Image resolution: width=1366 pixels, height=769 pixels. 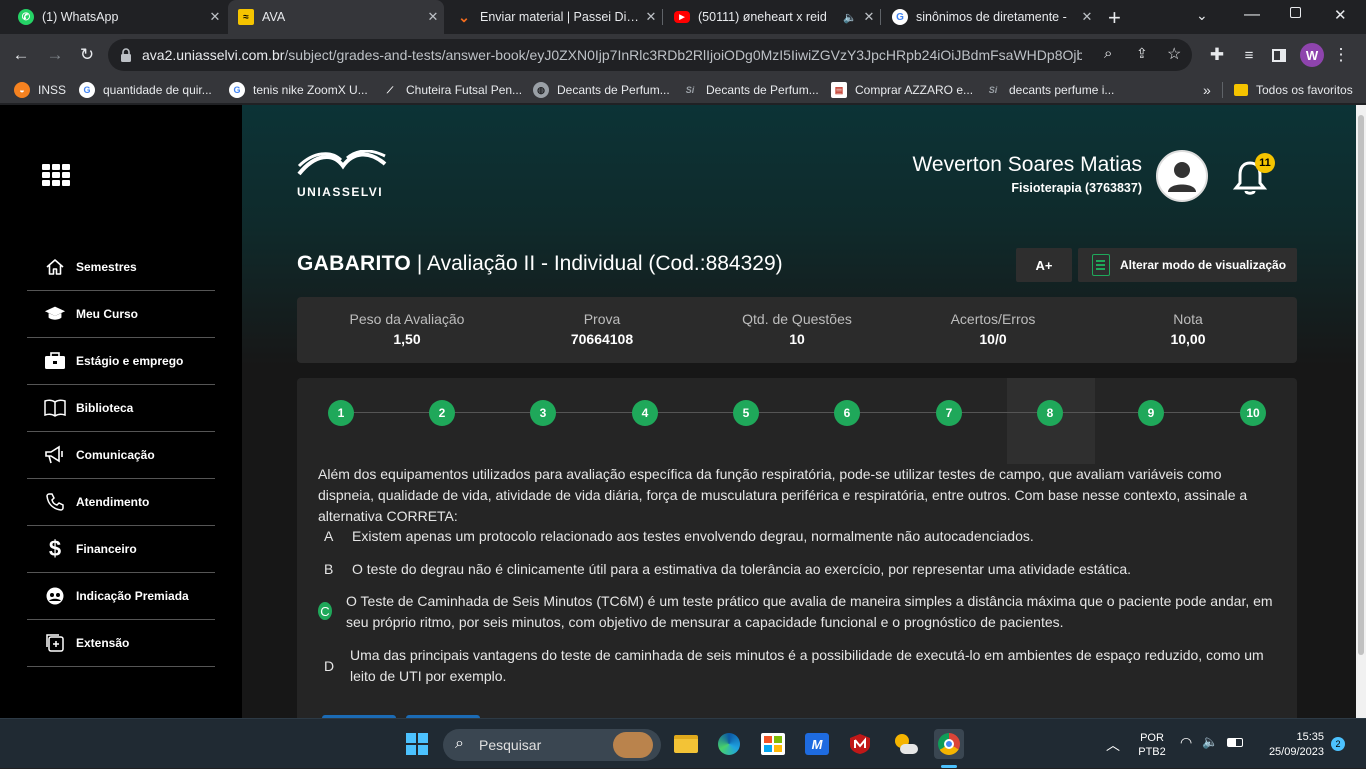 I want to click on more-bookmarks-button: », so click(x=1207, y=90).